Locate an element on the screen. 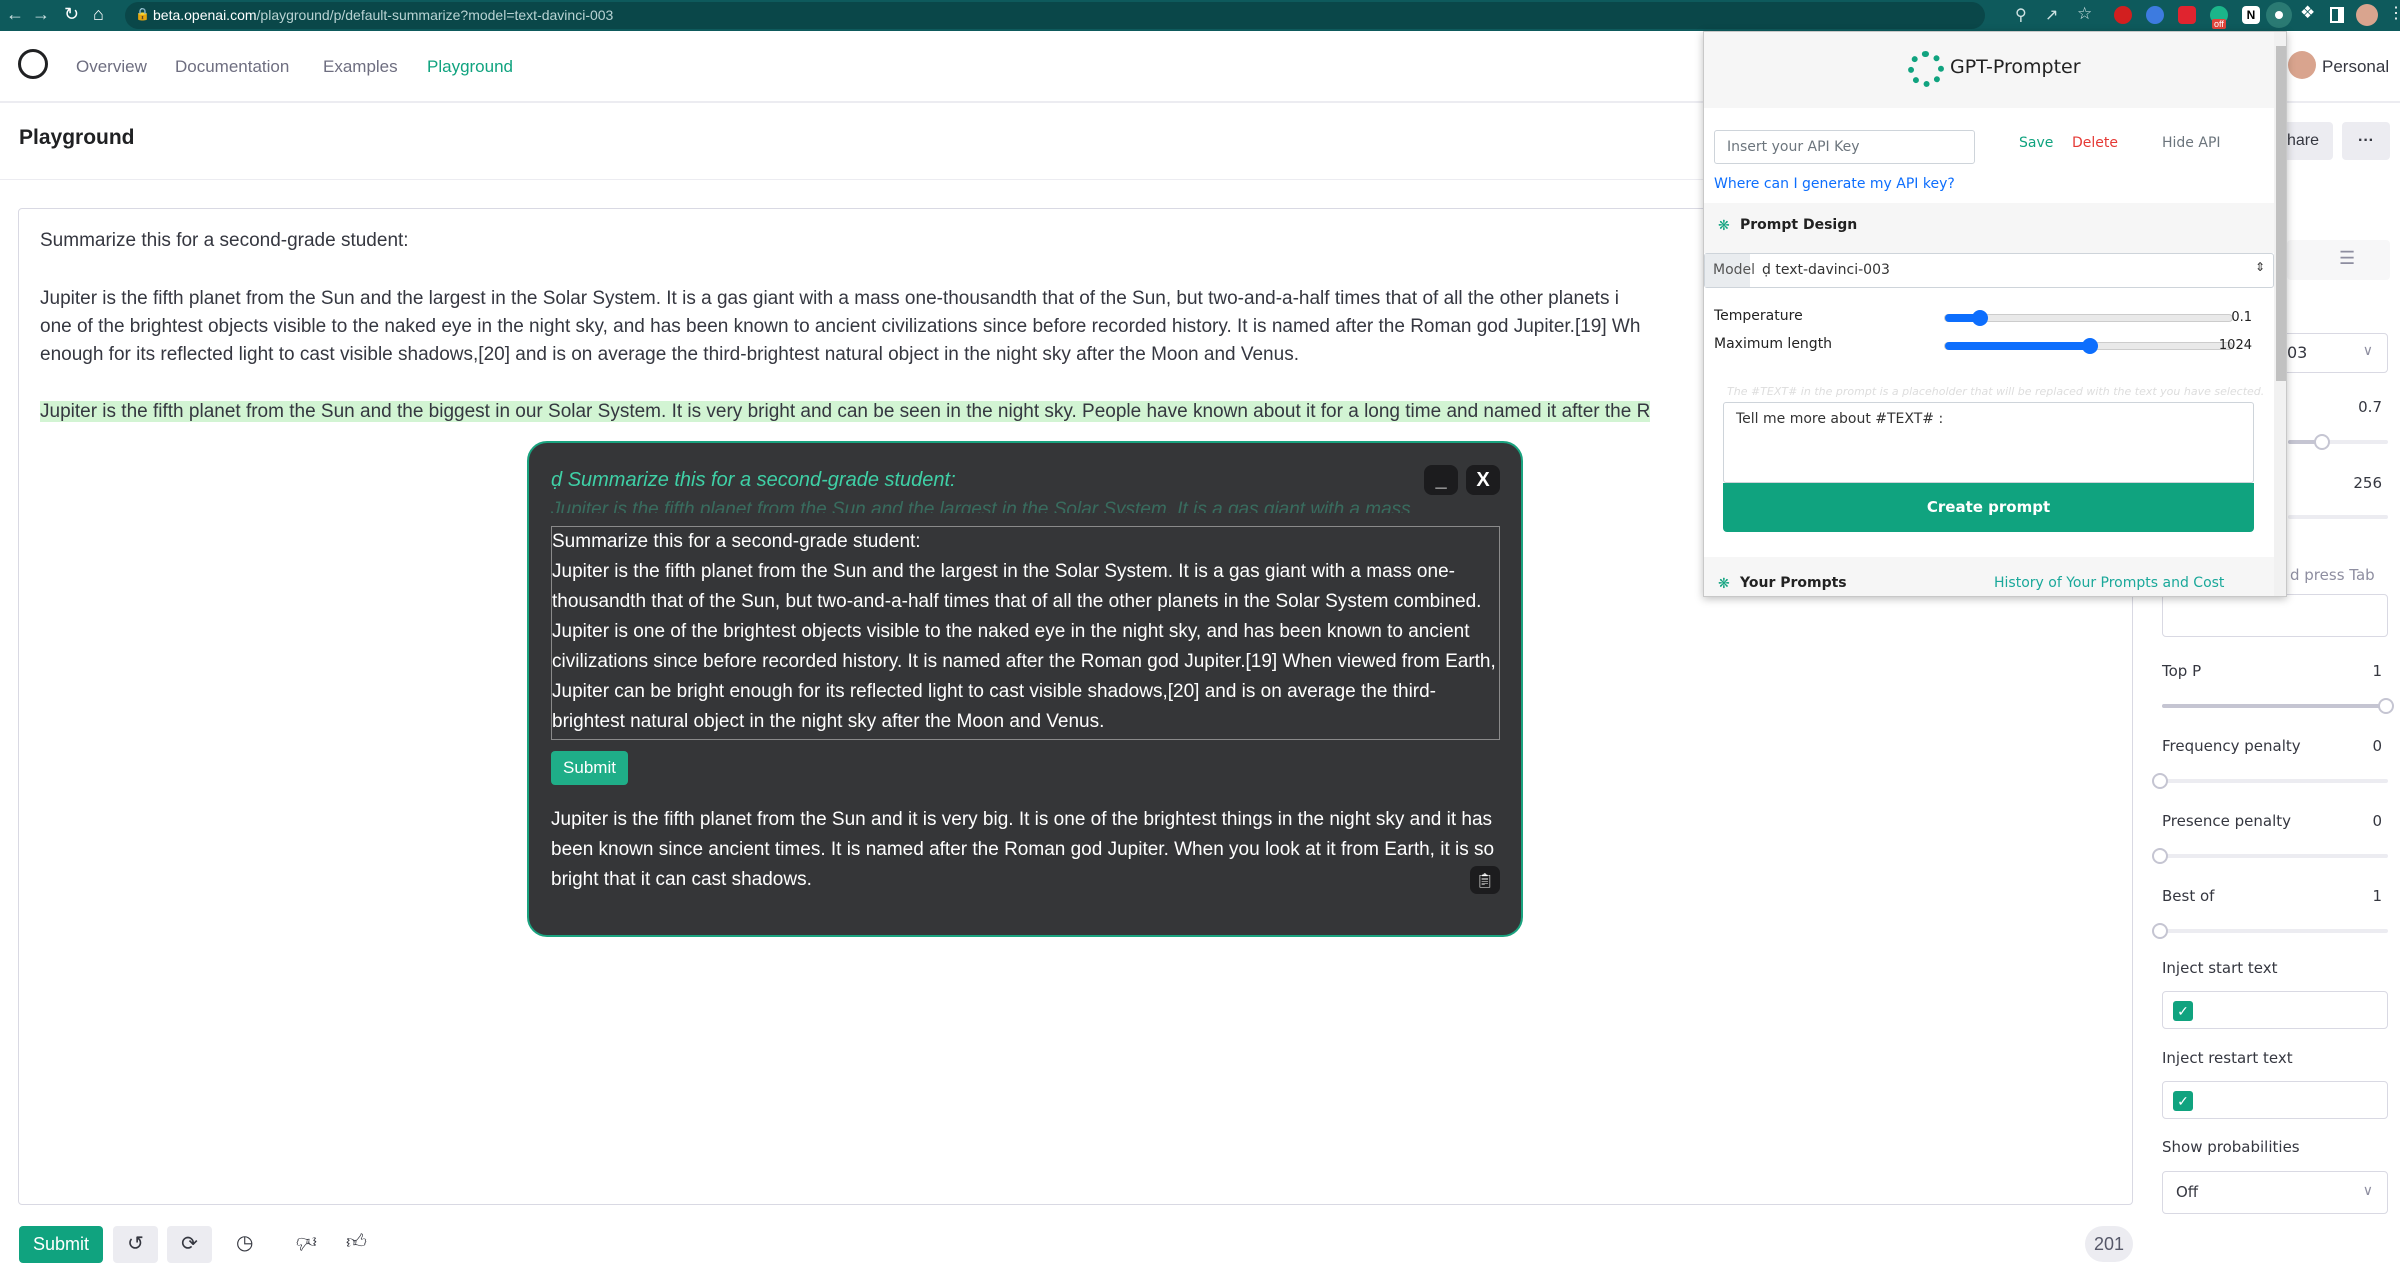 This screenshot has width=2400, height=1277. share-button: hare is located at coordinates (2310, 141).